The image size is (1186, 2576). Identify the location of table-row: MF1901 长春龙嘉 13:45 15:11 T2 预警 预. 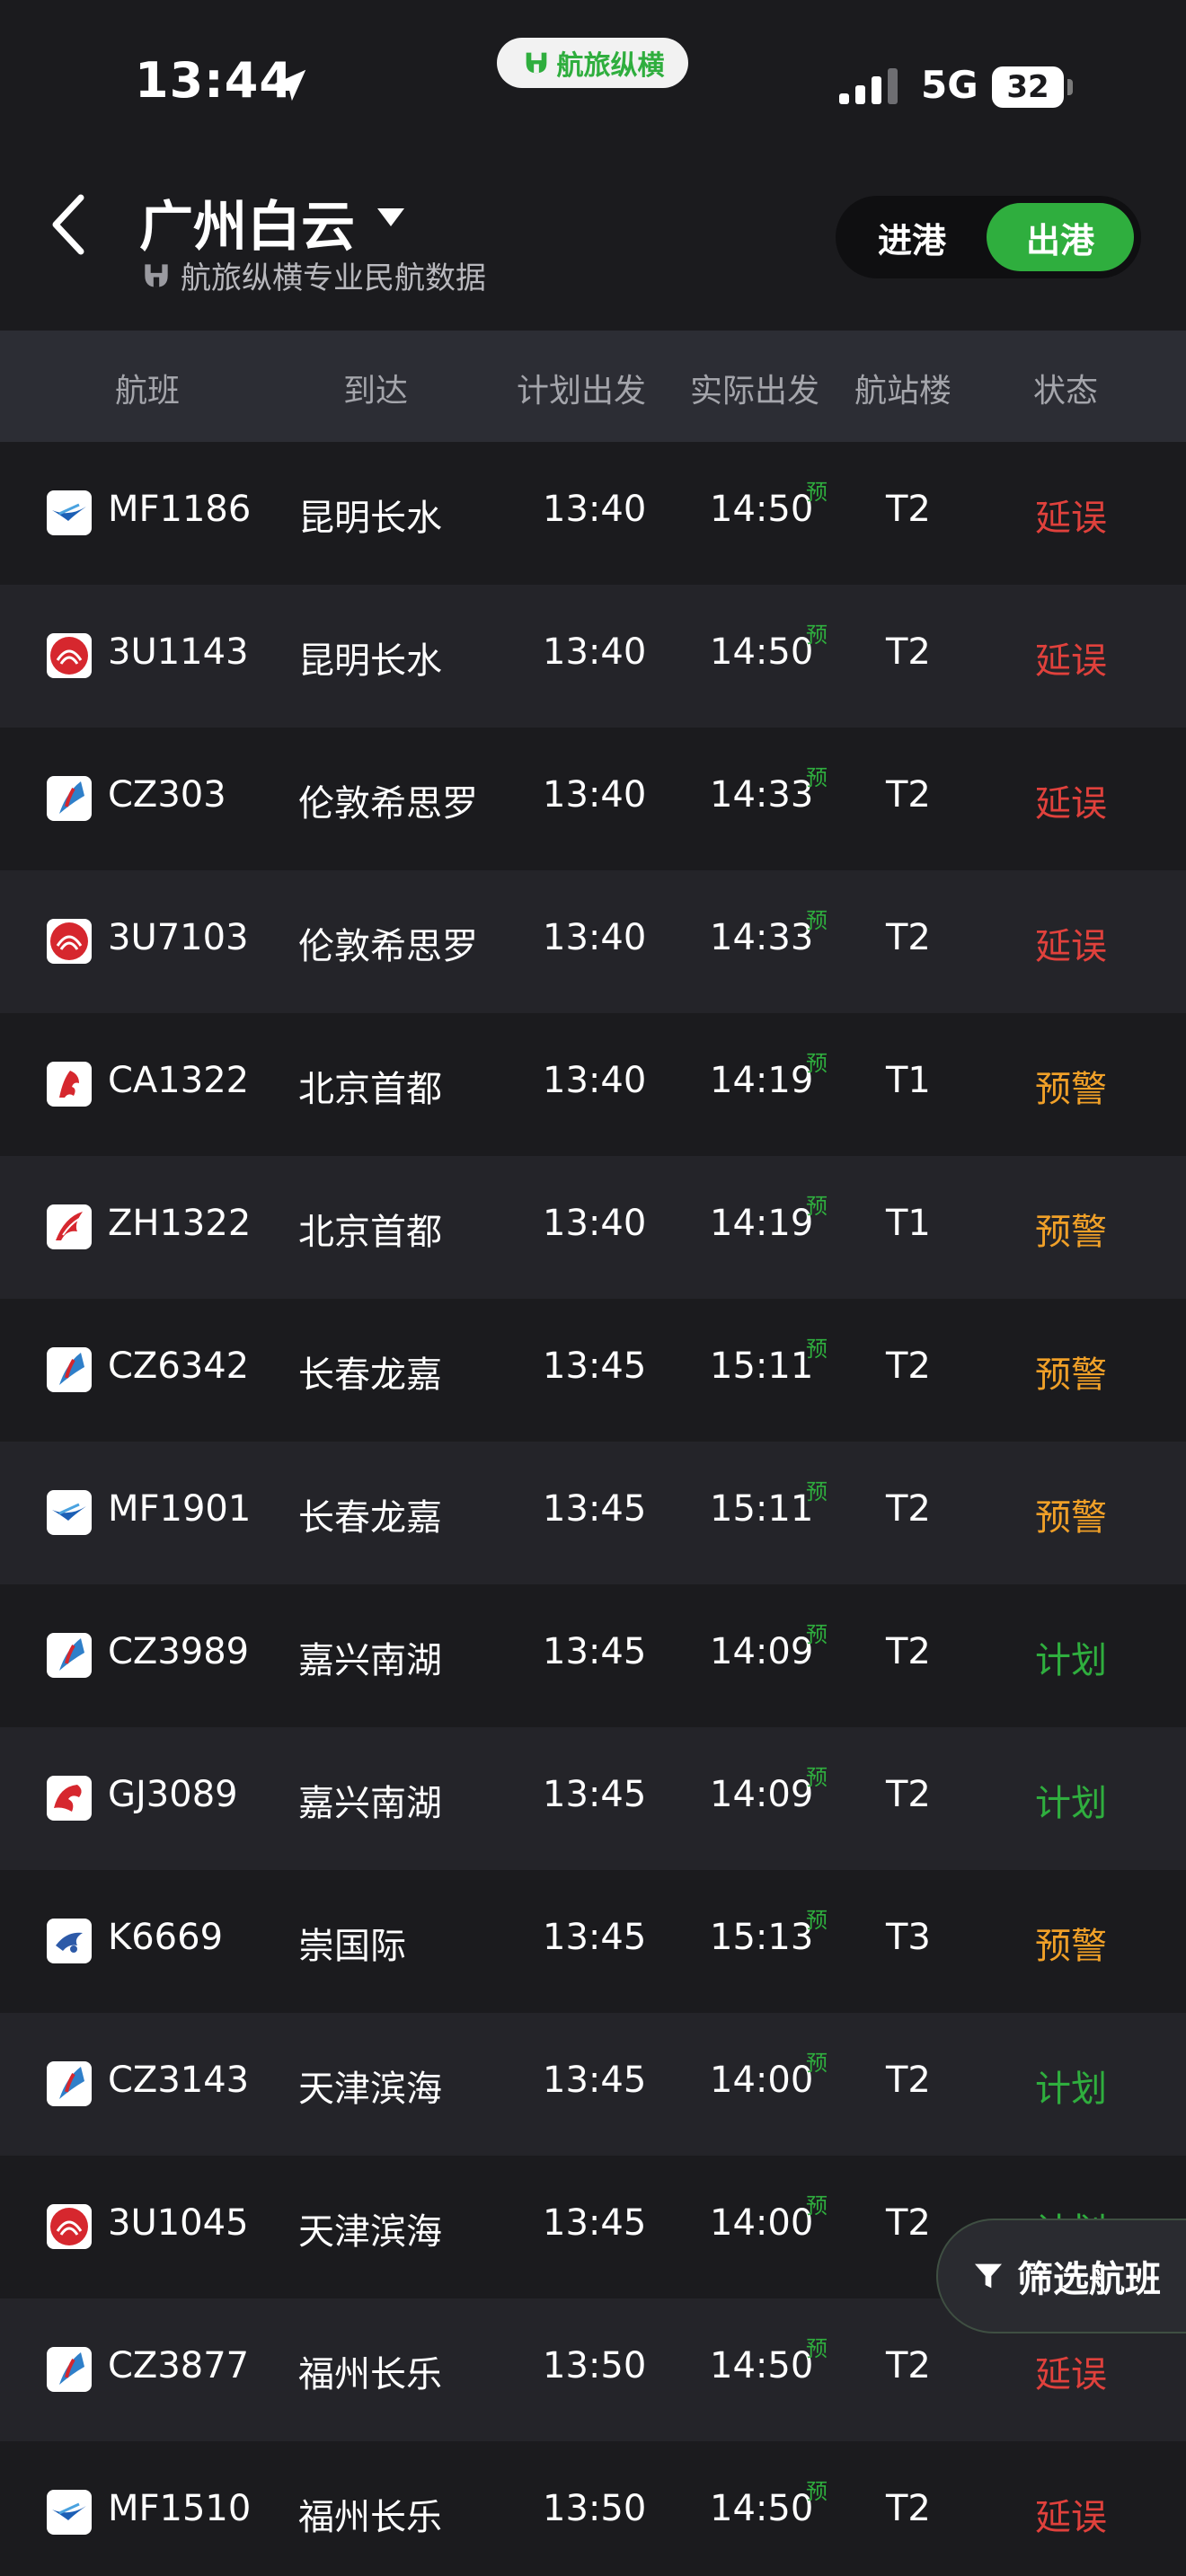
(593, 1513).